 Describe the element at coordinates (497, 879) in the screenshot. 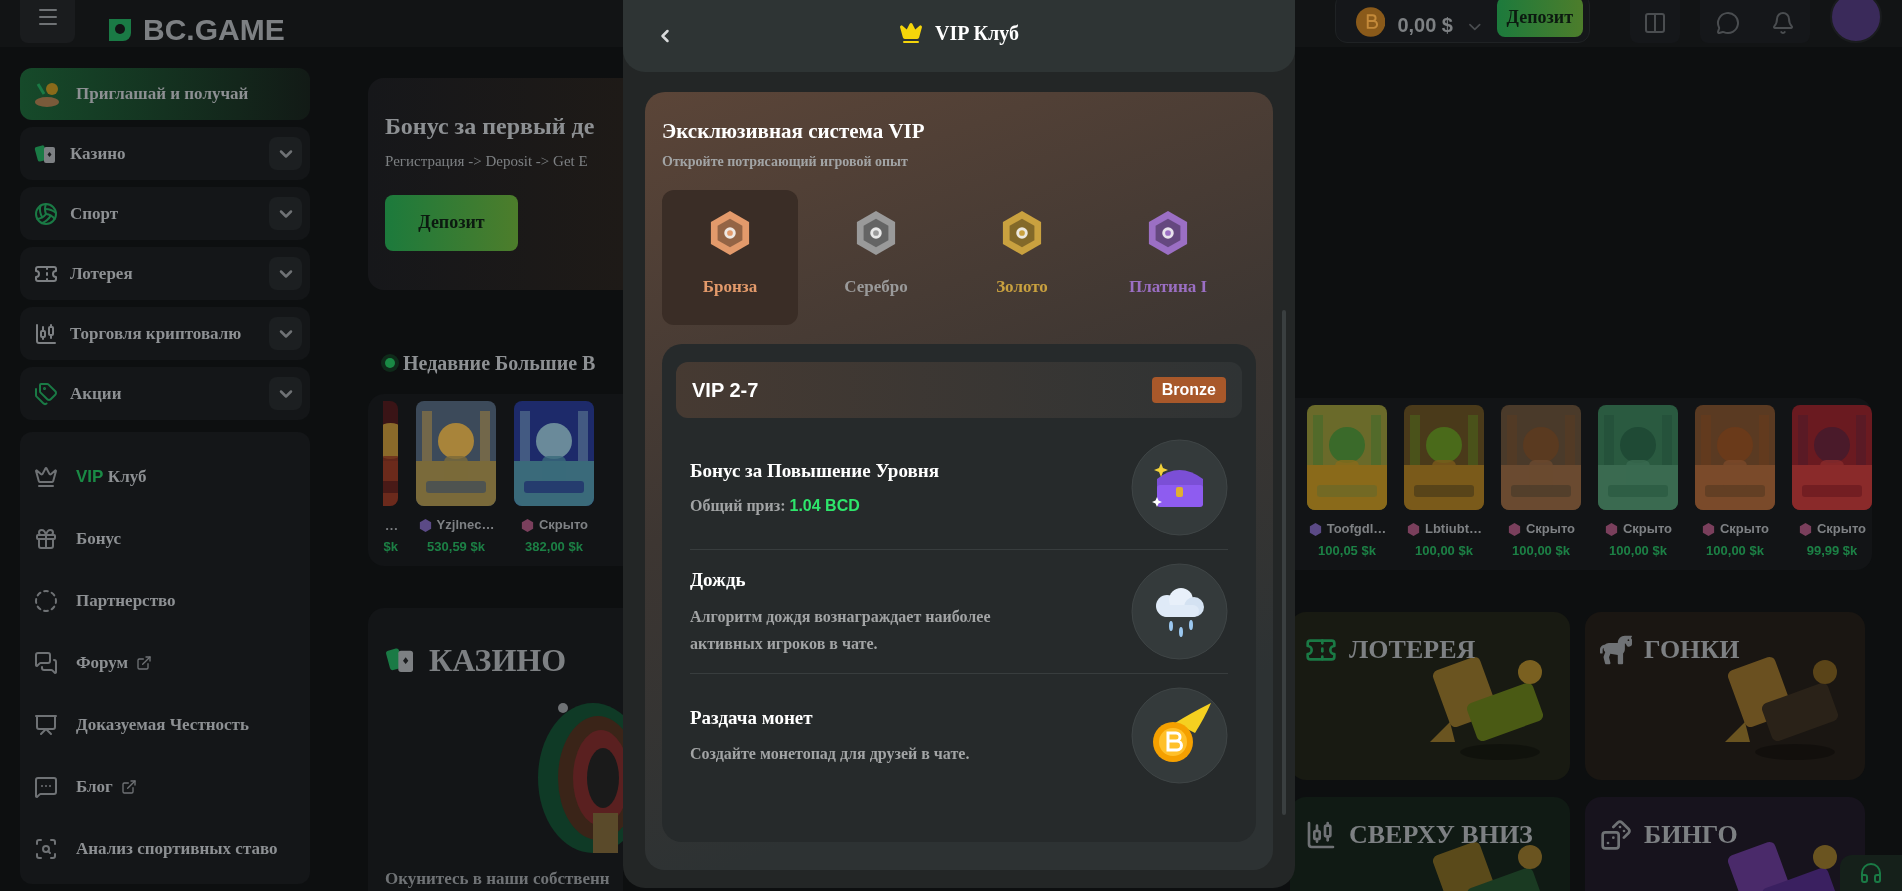

I see `casino-description: Окунитесь в наши собственн` at that location.